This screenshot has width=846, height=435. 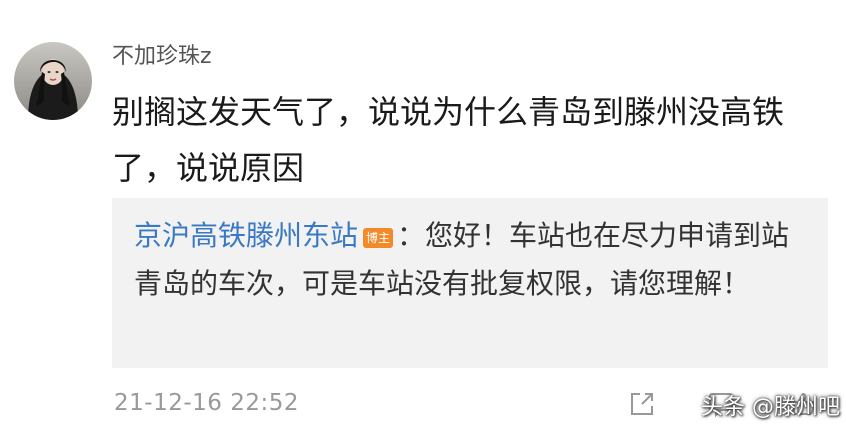 What do you see at coordinates (162, 57) in the screenshot?
I see `username: 不加珍珠z` at bounding box center [162, 57].